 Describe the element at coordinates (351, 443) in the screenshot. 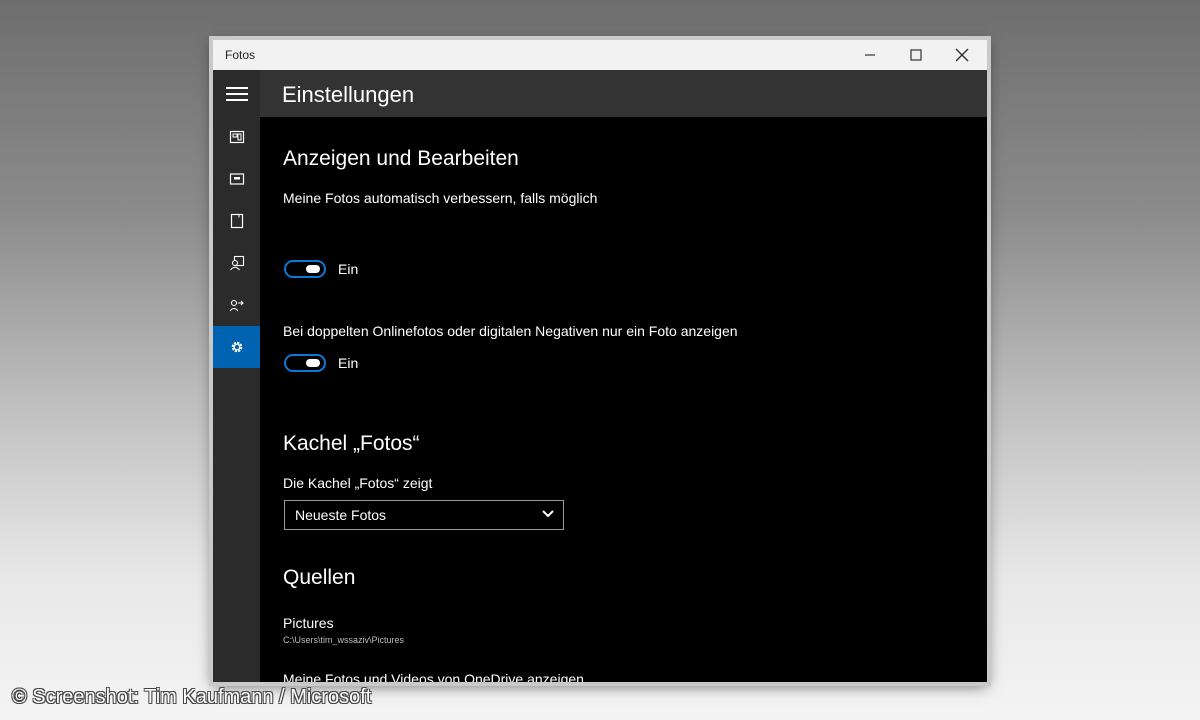

I see `section-title-tile: Kachel „Fotos“` at that location.